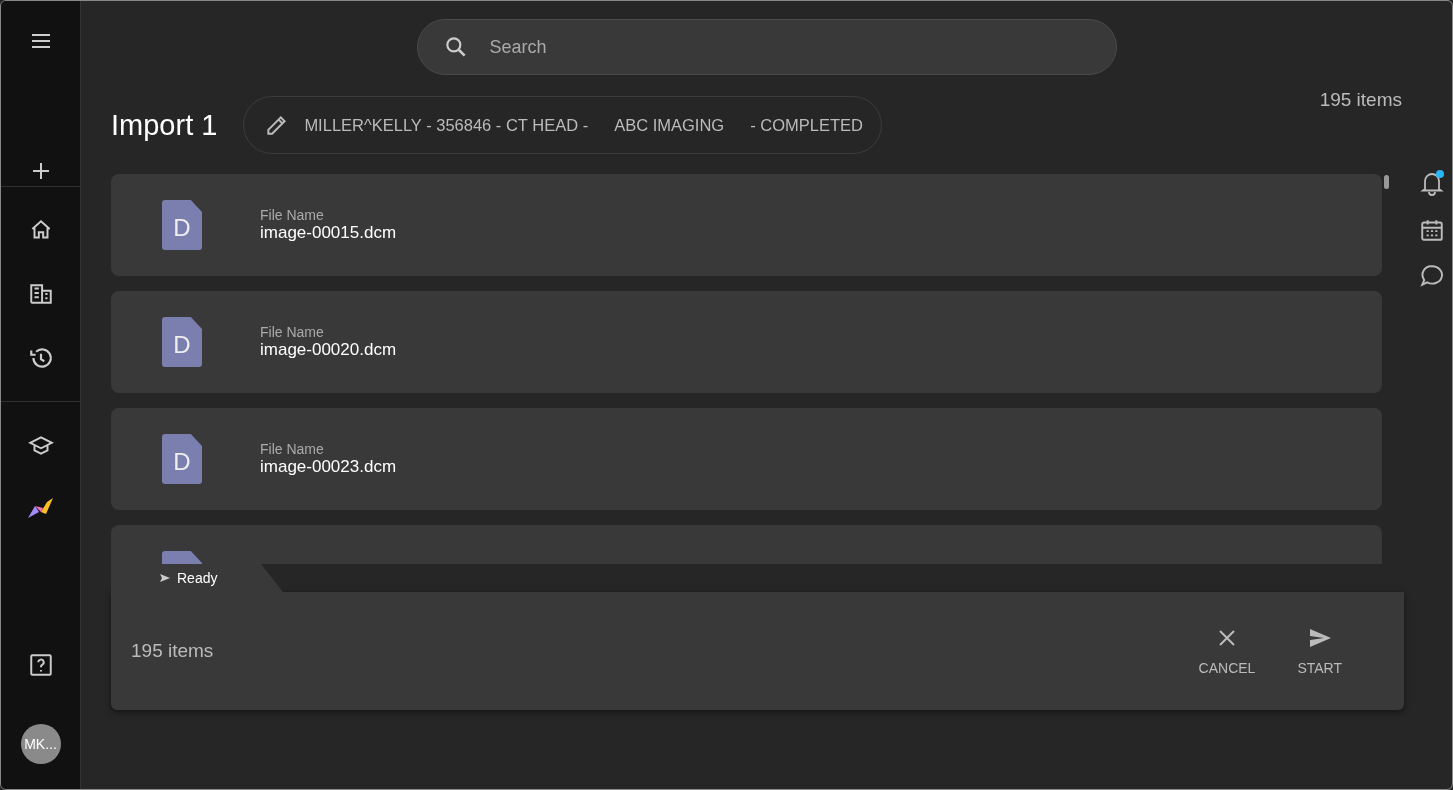 This screenshot has width=1453, height=790. Describe the element at coordinates (806, 125) in the screenshot. I see `study-text: - COMPLETED` at that location.